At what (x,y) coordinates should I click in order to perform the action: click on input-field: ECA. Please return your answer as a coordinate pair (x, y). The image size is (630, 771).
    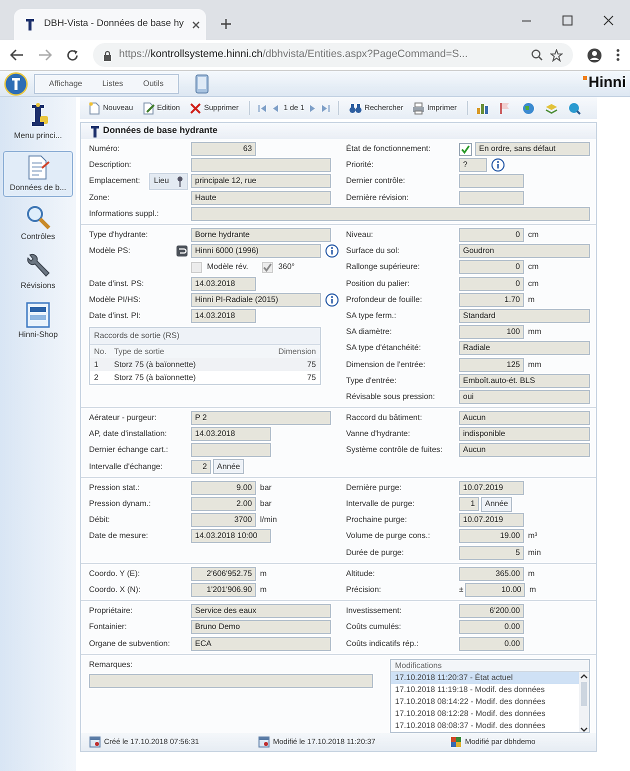
    Looking at the image, I should click on (261, 643).